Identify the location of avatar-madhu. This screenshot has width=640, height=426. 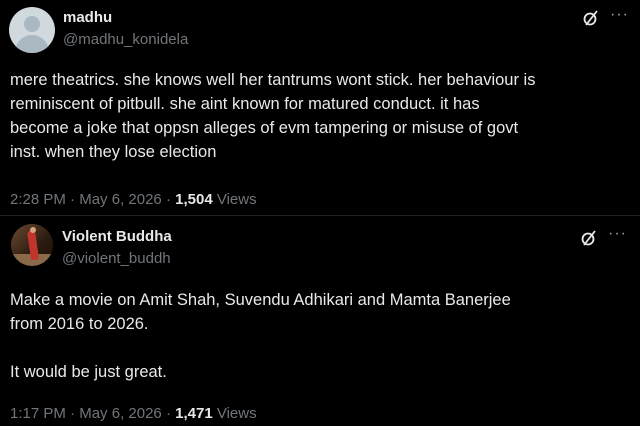
(32, 30).